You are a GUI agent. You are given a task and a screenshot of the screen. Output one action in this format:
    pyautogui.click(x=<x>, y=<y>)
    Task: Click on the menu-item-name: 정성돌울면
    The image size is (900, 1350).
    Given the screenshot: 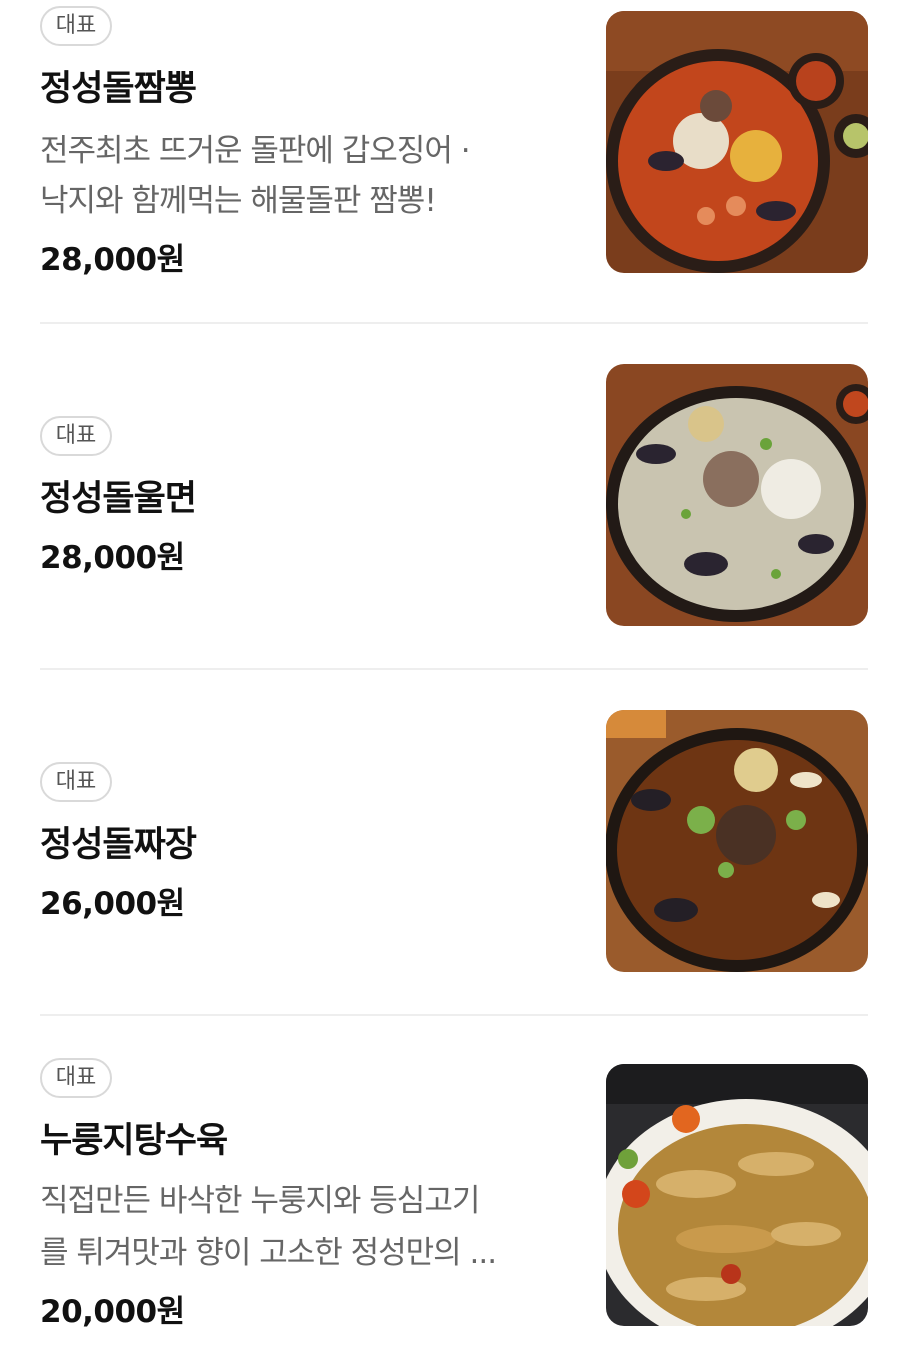 What is the action you would take?
    pyautogui.click(x=118, y=499)
    